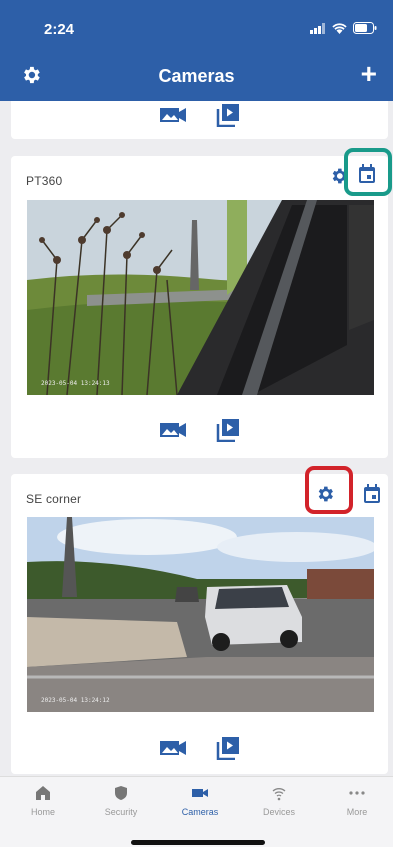 The width and height of the screenshot is (393, 847). Describe the element at coordinates (279, 794) in the screenshot. I see `wifi-icon` at that location.